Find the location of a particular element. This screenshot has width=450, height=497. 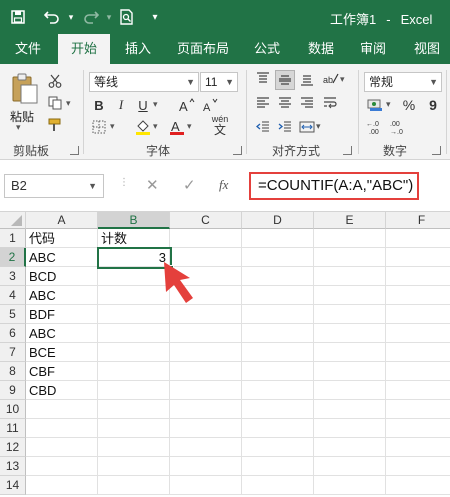

cell-a8: CBF is located at coordinates (62, 371).